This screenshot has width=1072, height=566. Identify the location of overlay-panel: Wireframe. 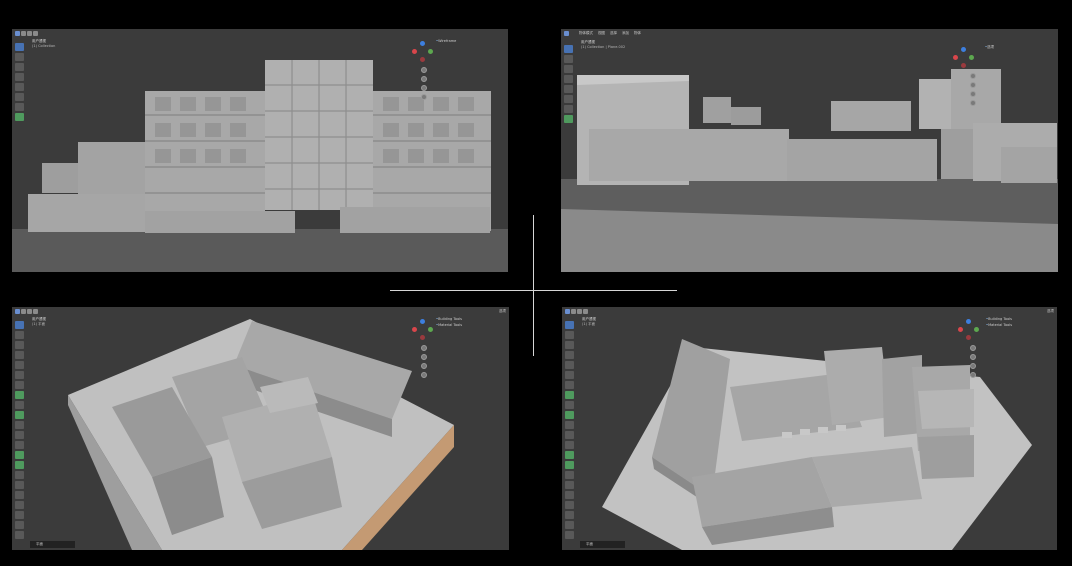
(446, 41).